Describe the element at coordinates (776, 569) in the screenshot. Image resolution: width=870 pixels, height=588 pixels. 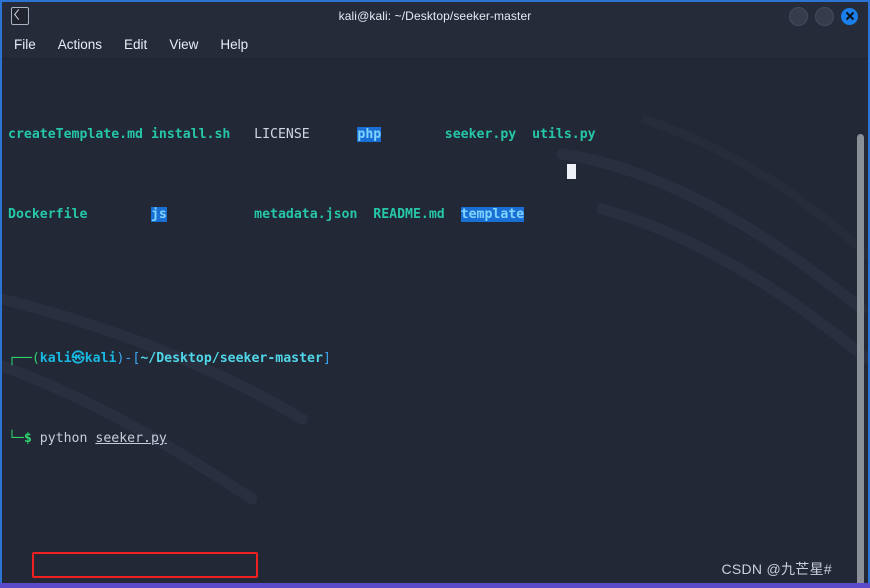
I see `watermark-label: CSDN @九芒星#` at that location.